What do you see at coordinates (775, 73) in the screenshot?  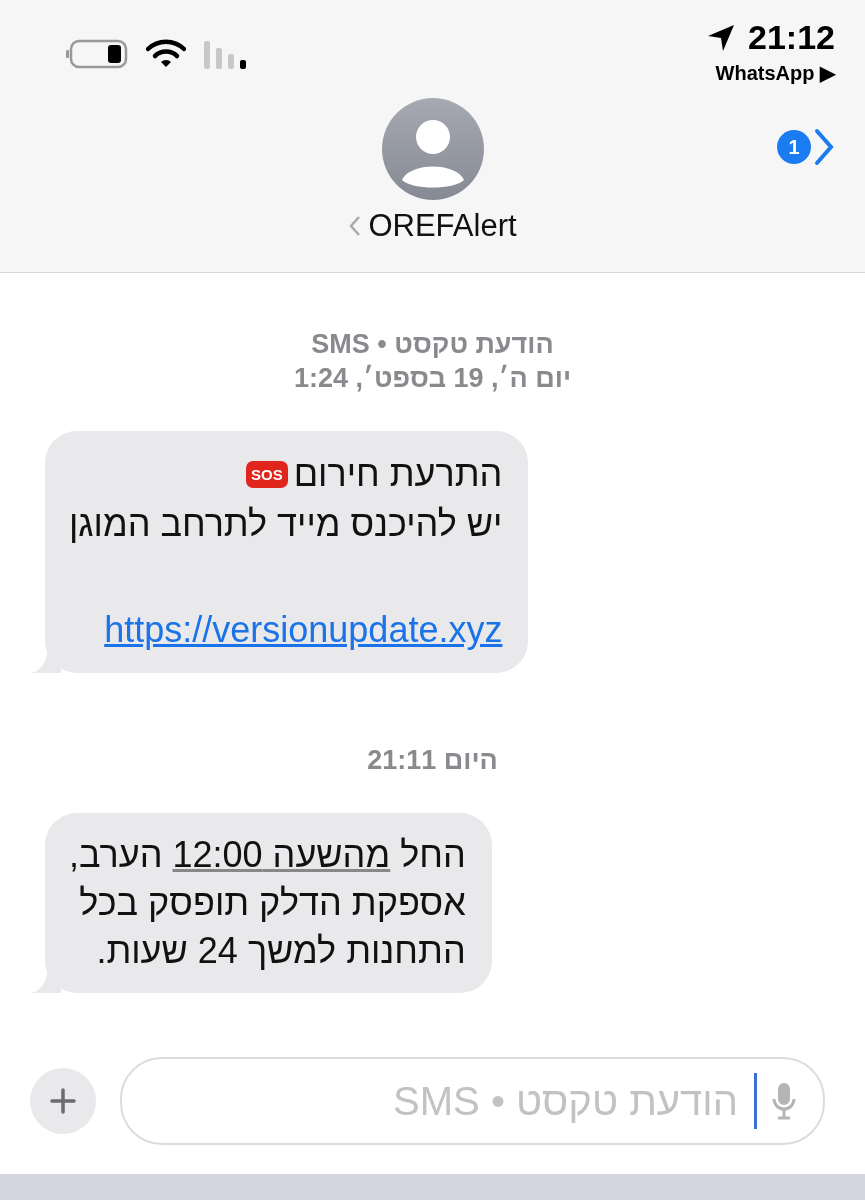 I see `back-to-app-link: WhatsApp ▶` at bounding box center [775, 73].